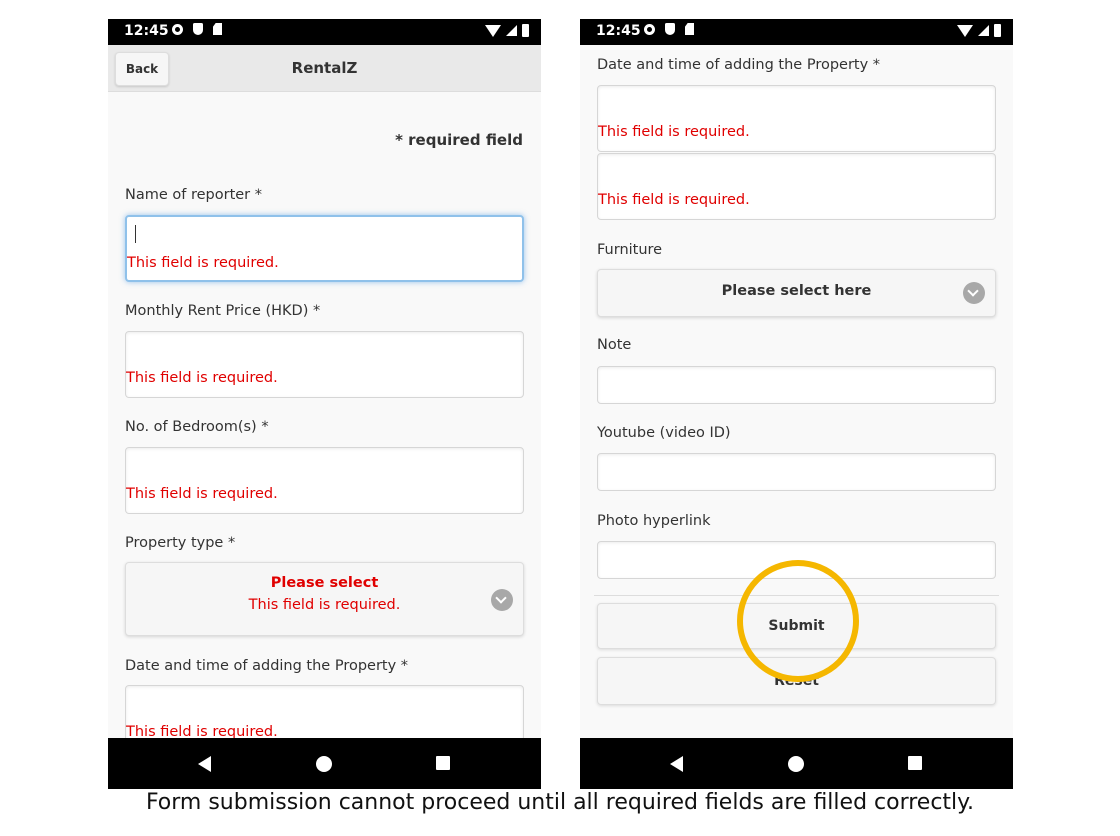  I want to click on furniture-label: Furniture, so click(630, 250).